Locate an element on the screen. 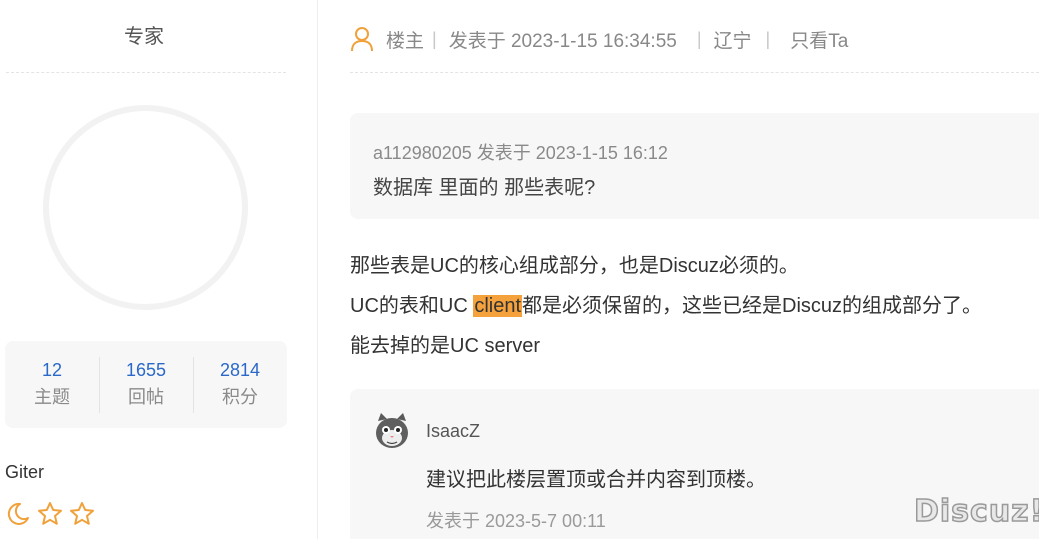 Image resolution: width=1039 pixels, height=539 pixels. post-line: UC的表和UC client都是必须保留的，这些已经是Discuz的组成部分了。 is located at coordinates (666, 306).